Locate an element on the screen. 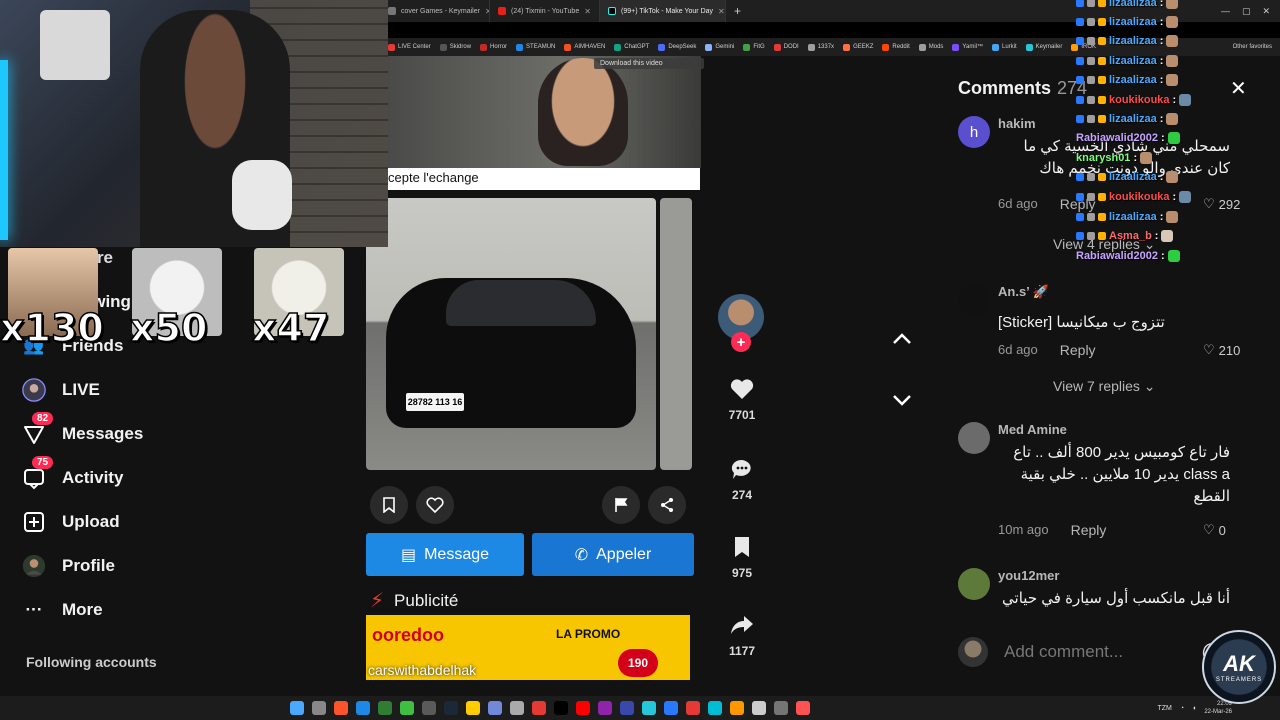 Image resolution: width=1280 pixels, height=720 pixels. obs-icon is located at coordinates (429, 708).